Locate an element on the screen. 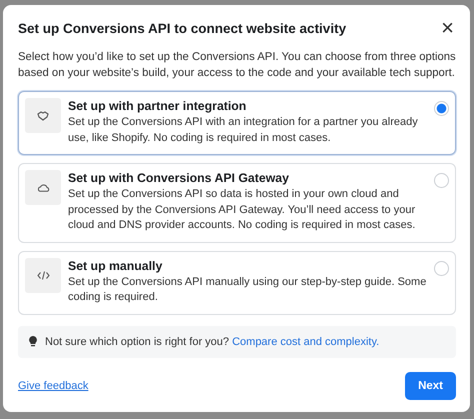  next-button: Next is located at coordinates (430, 386).